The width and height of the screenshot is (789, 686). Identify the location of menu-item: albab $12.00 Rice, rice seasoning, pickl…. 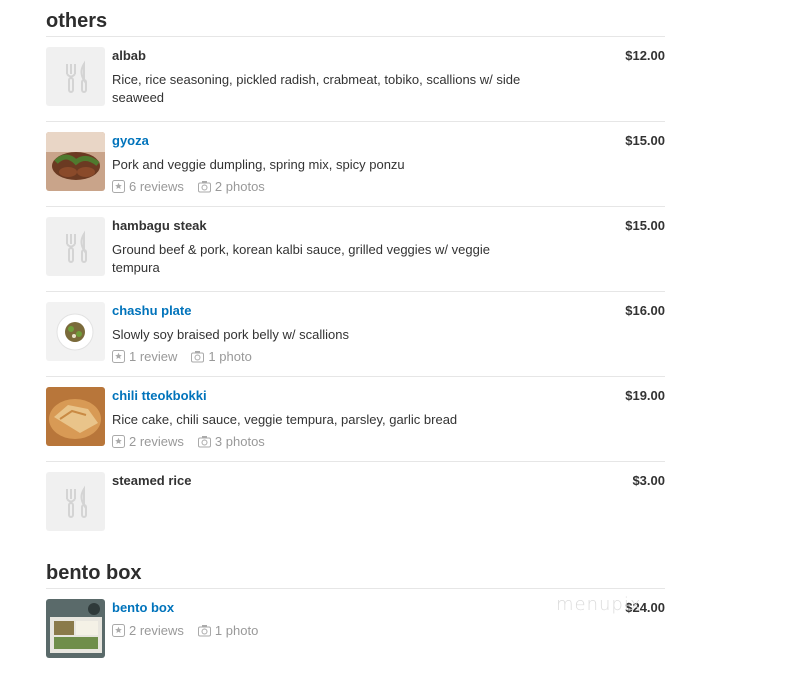
(355, 79).